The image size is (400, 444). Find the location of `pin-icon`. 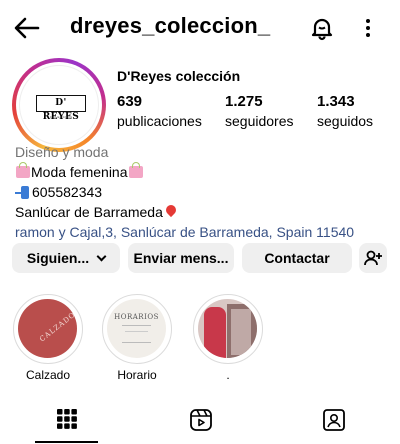

pin-icon is located at coordinates (171, 212).